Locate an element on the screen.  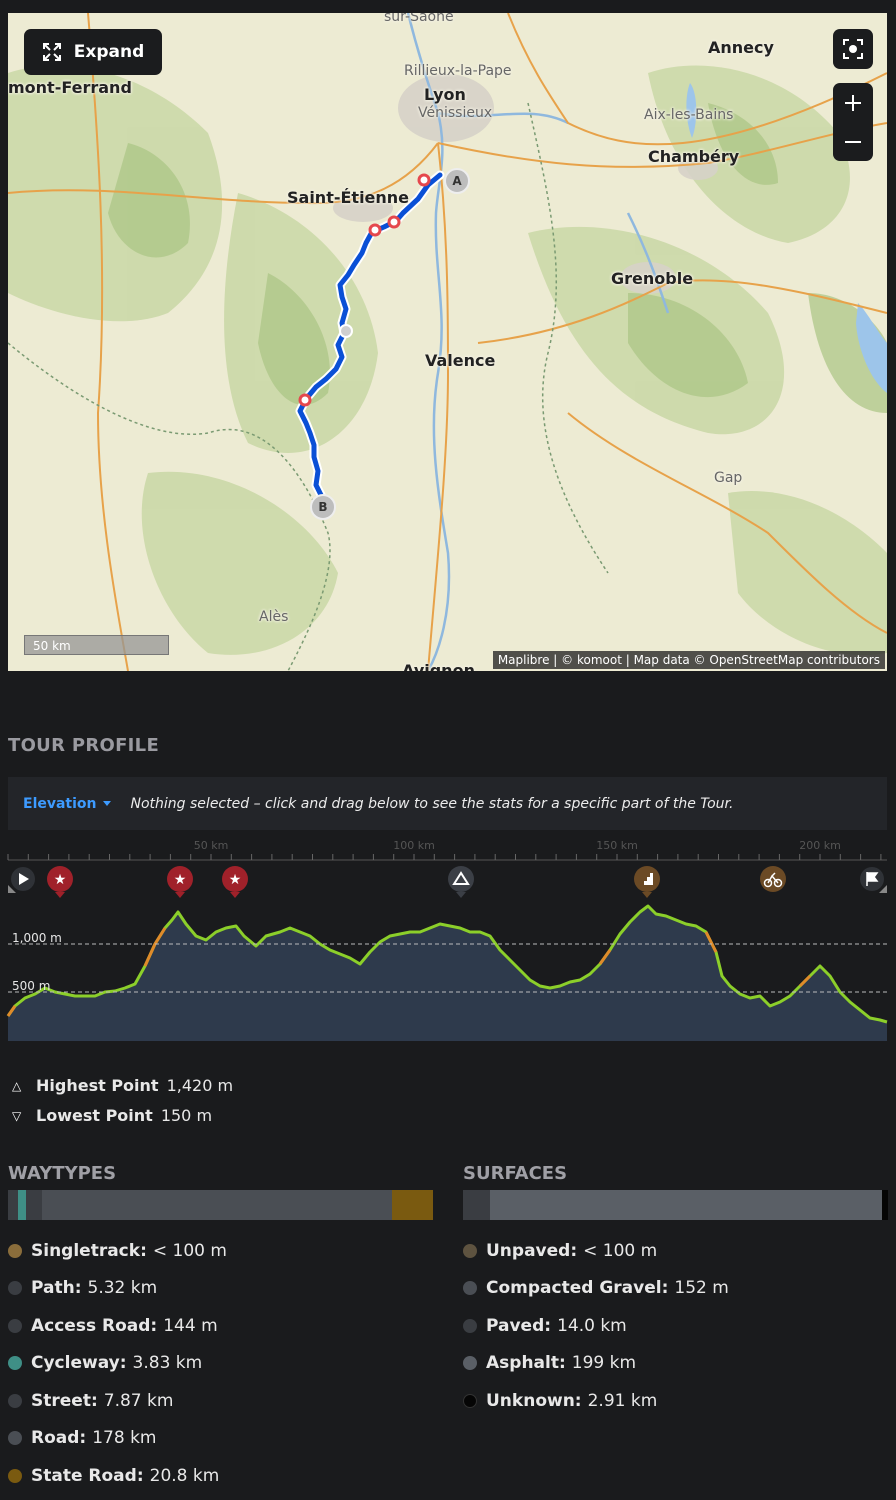
city-label: Rillieux-la-Pape is located at coordinates (458, 71).